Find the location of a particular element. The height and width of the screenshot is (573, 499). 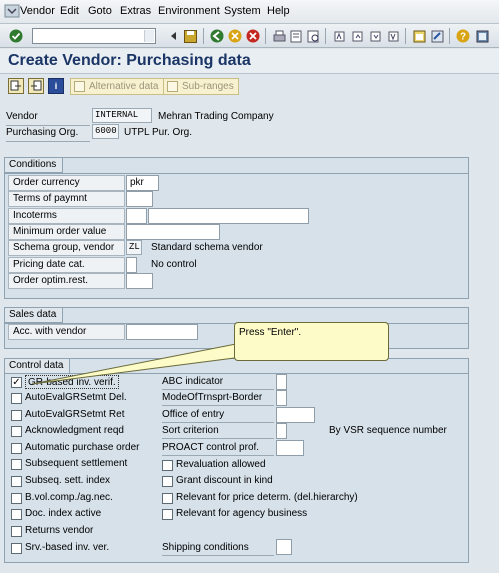

customize-layout-icon is located at coordinates (482, 36).